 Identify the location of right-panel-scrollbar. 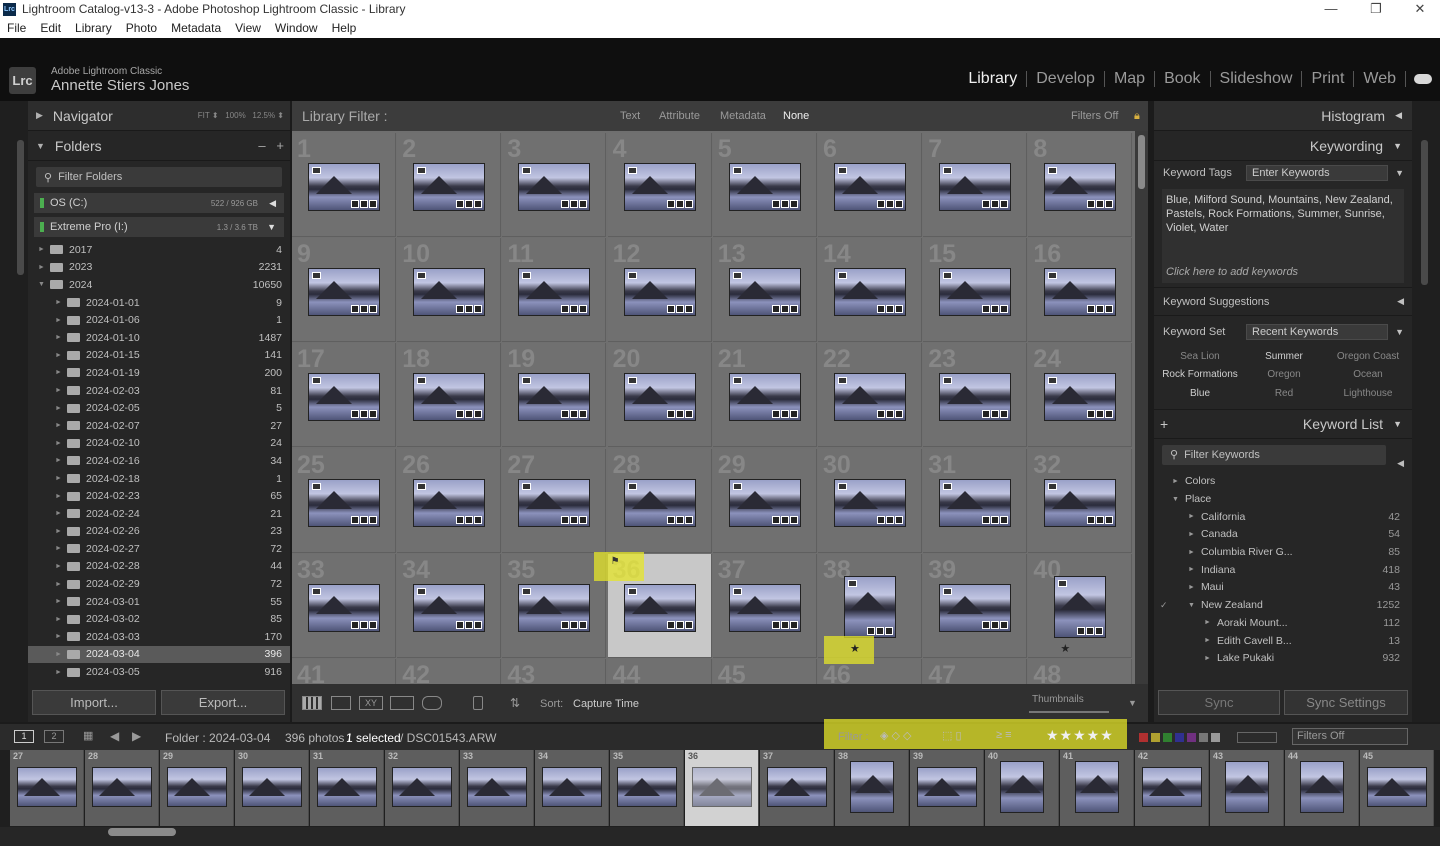
(1424, 212).